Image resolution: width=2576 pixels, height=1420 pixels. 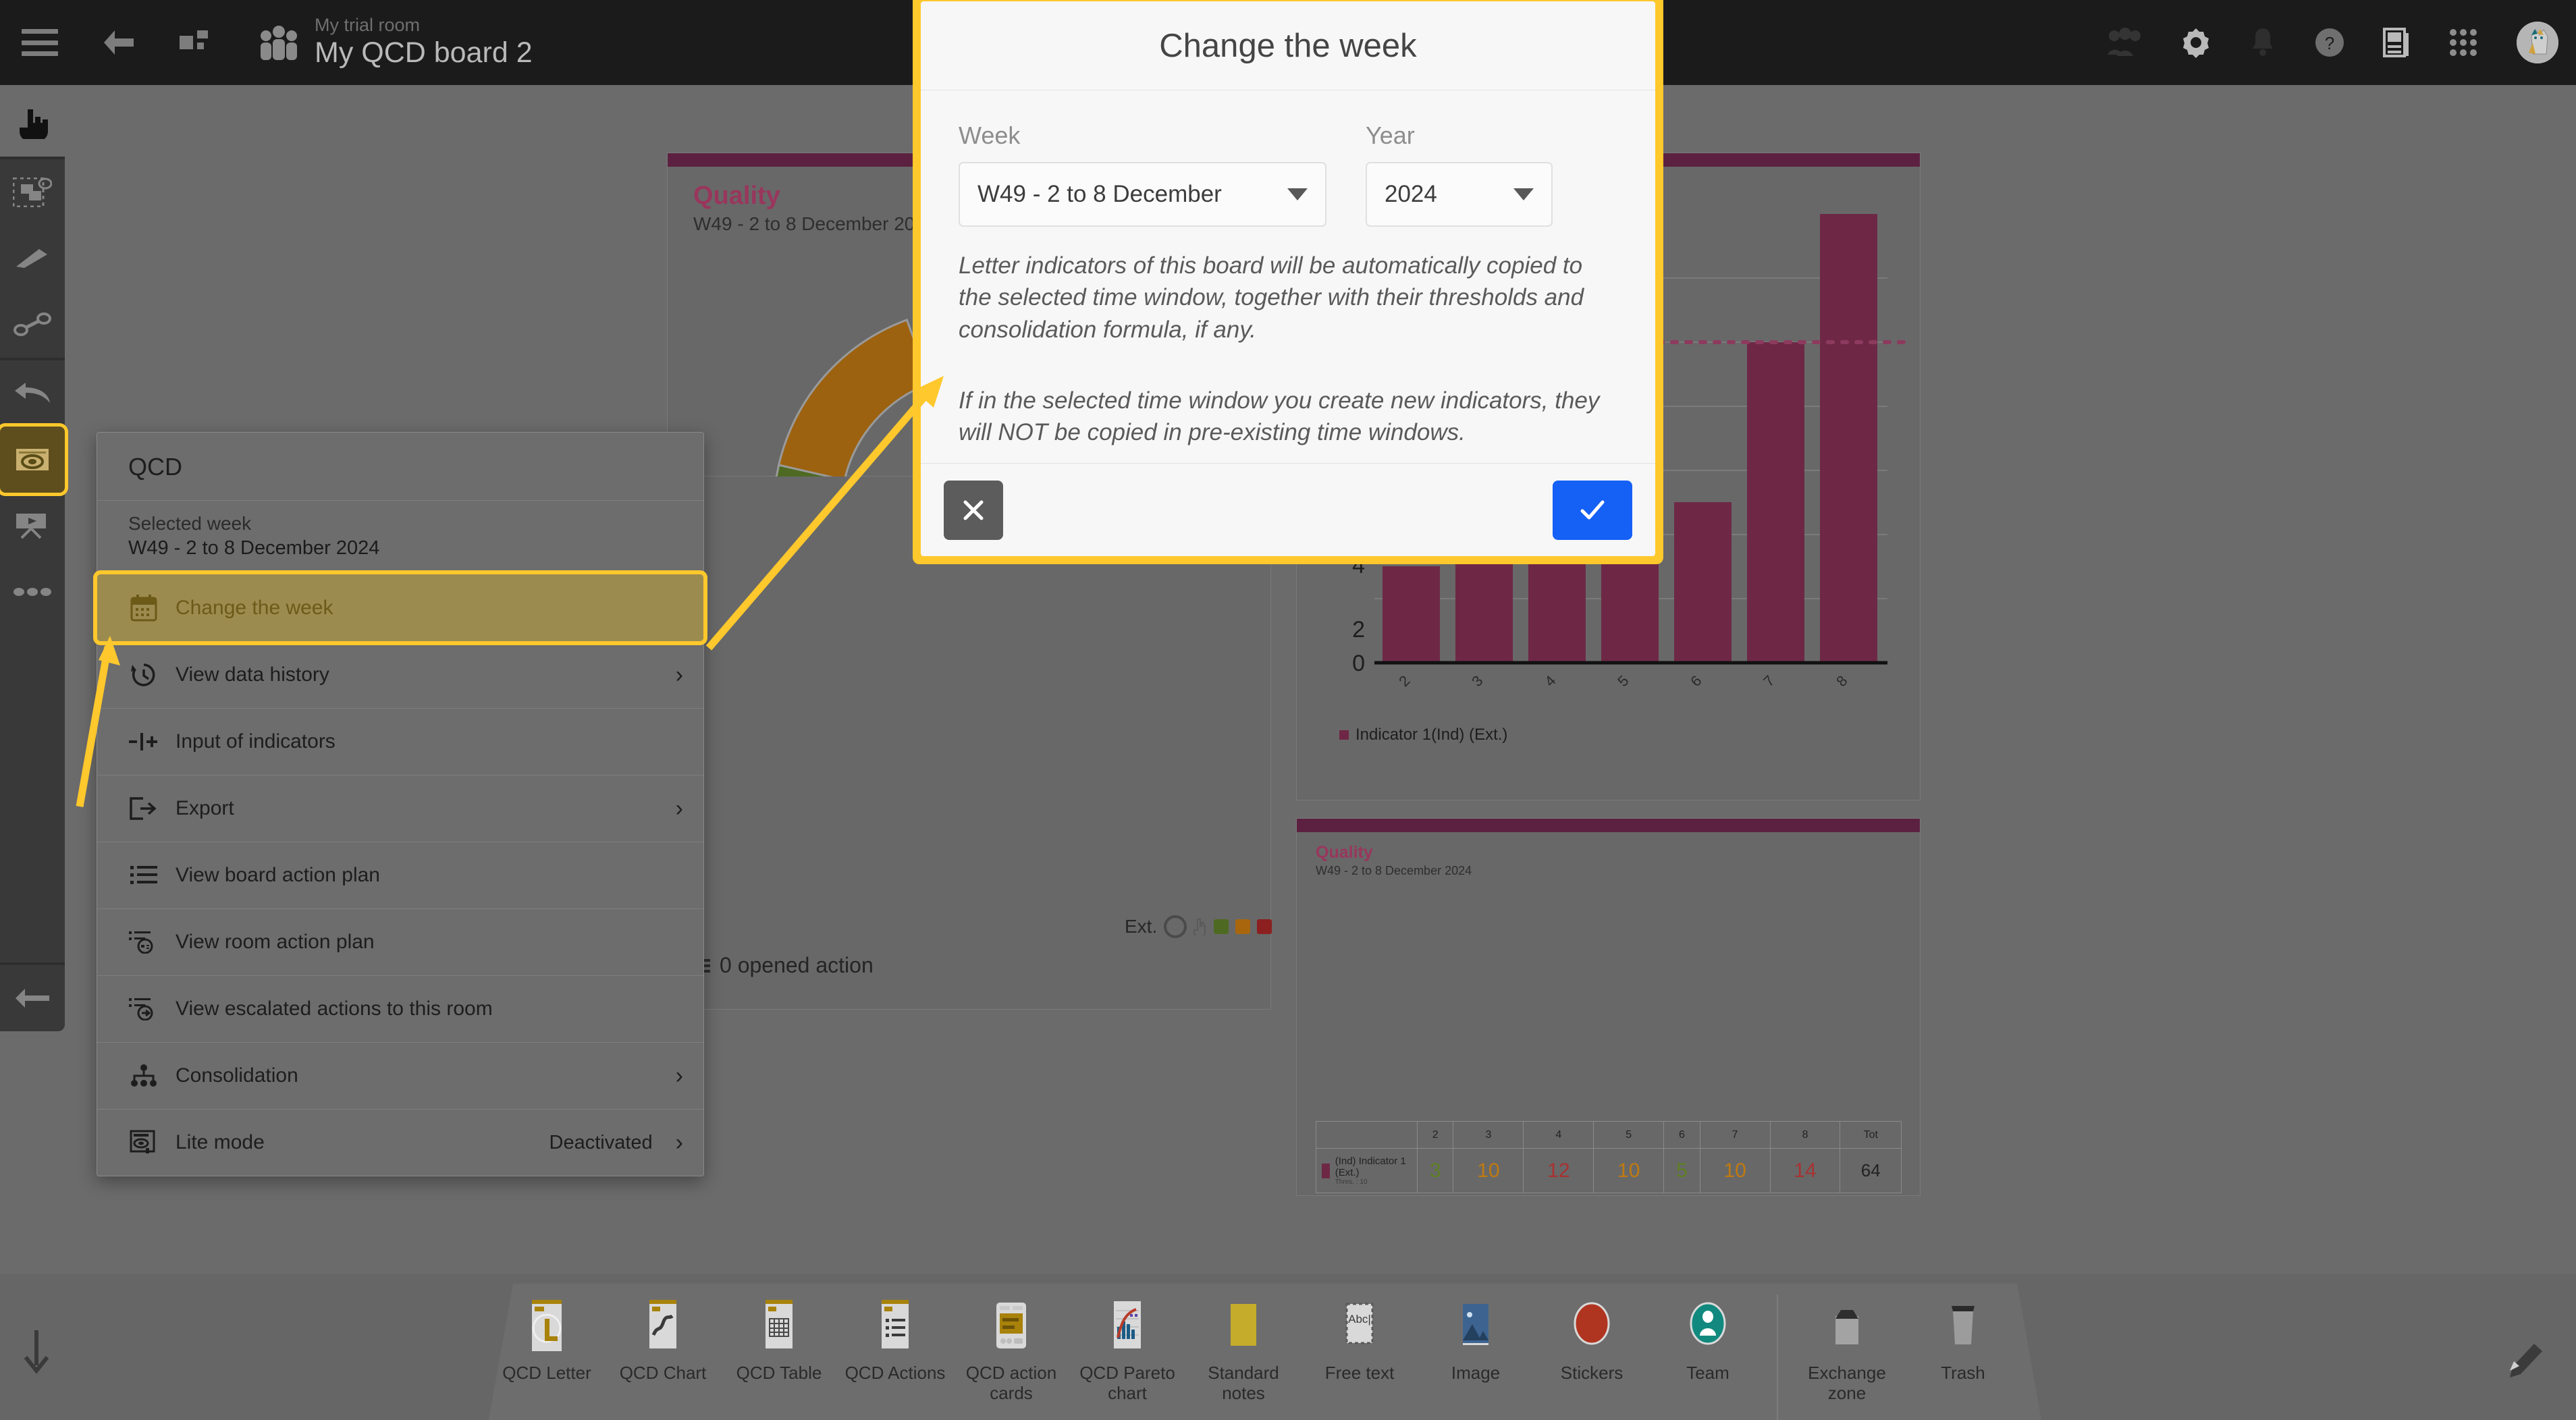 What do you see at coordinates (1352, 1182) in the screenshot?
I see `indicator-threshold: Thres. : 10` at bounding box center [1352, 1182].